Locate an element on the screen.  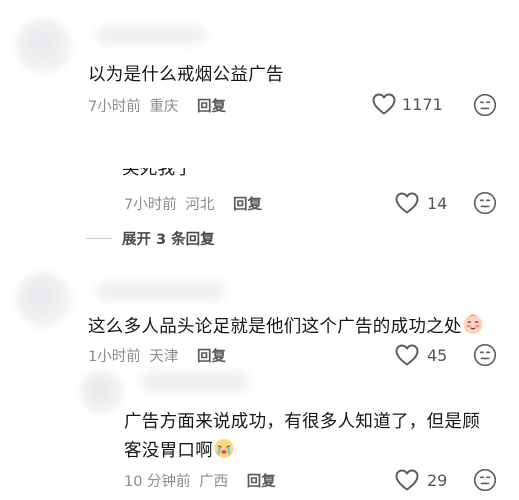
comment-location: 广西 is located at coordinates (214, 482).